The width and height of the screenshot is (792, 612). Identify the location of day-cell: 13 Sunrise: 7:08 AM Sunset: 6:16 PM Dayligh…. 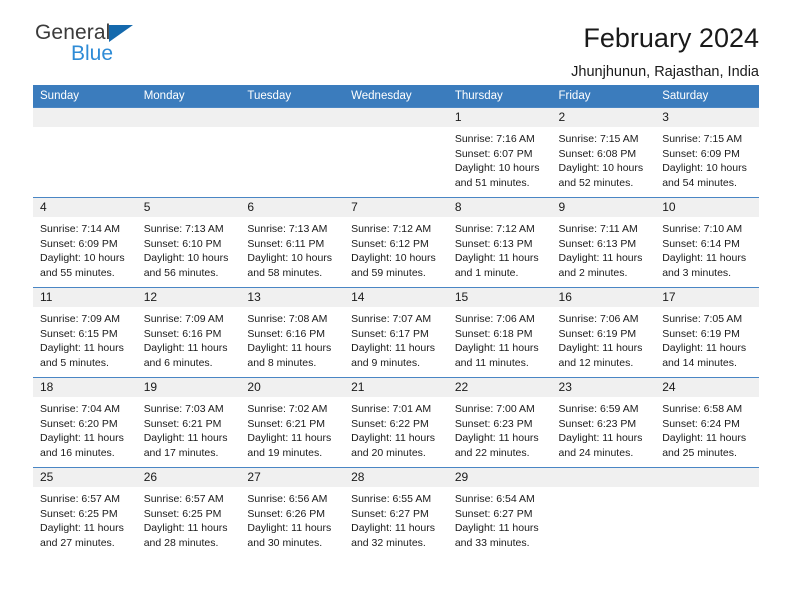
(292, 332).